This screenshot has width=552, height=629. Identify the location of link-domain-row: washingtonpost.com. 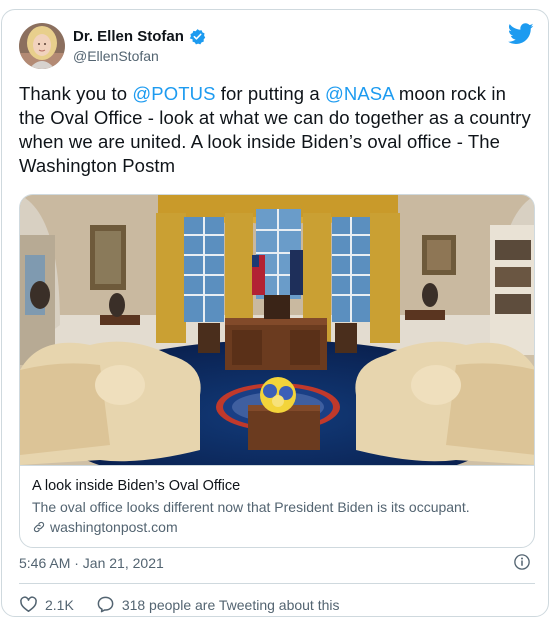
(277, 527).